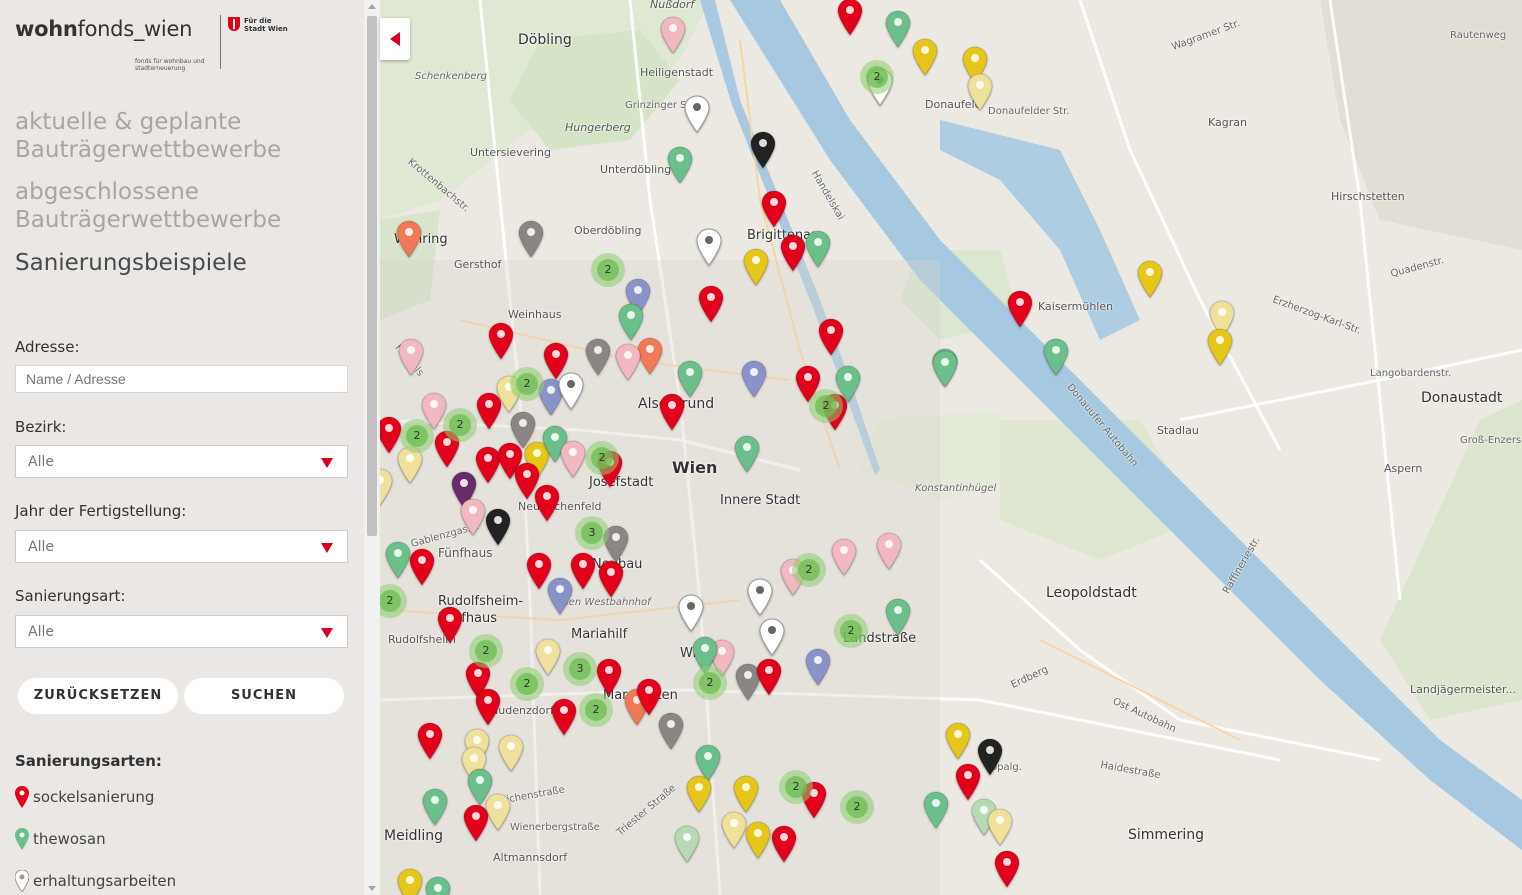 Image resolution: width=1522 pixels, height=895 pixels. I want to click on scroll-down-icon, so click(372, 888).